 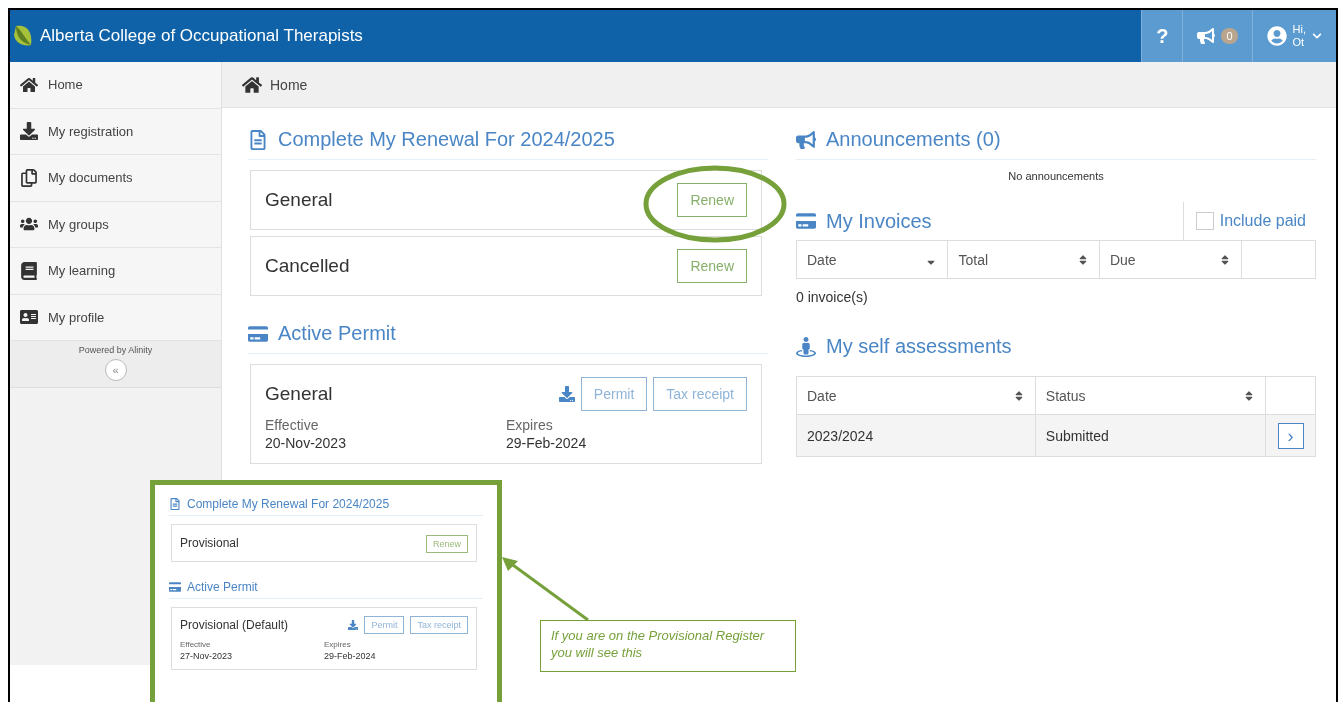 What do you see at coordinates (29, 177) in the screenshot?
I see `documents-icon` at bounding box center [29, 177].